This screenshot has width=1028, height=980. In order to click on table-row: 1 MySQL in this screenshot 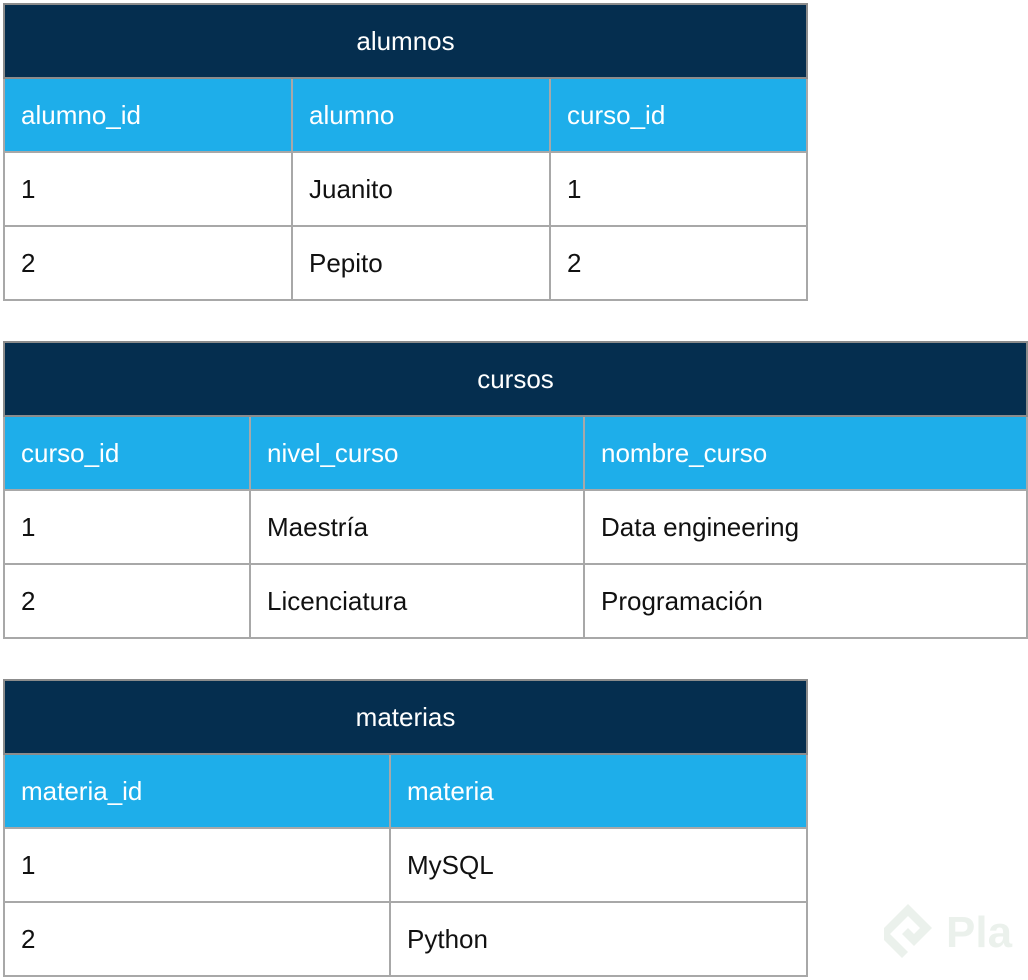, I will do `click(406, 865)`.